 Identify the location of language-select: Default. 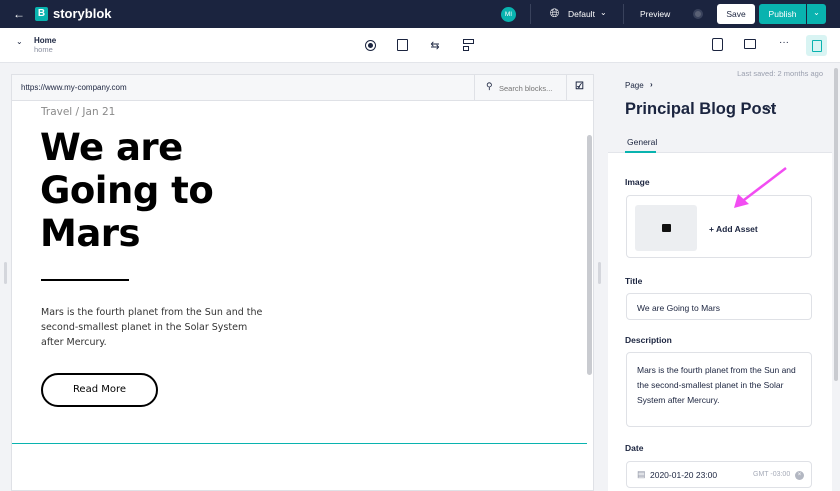
(581, 14).